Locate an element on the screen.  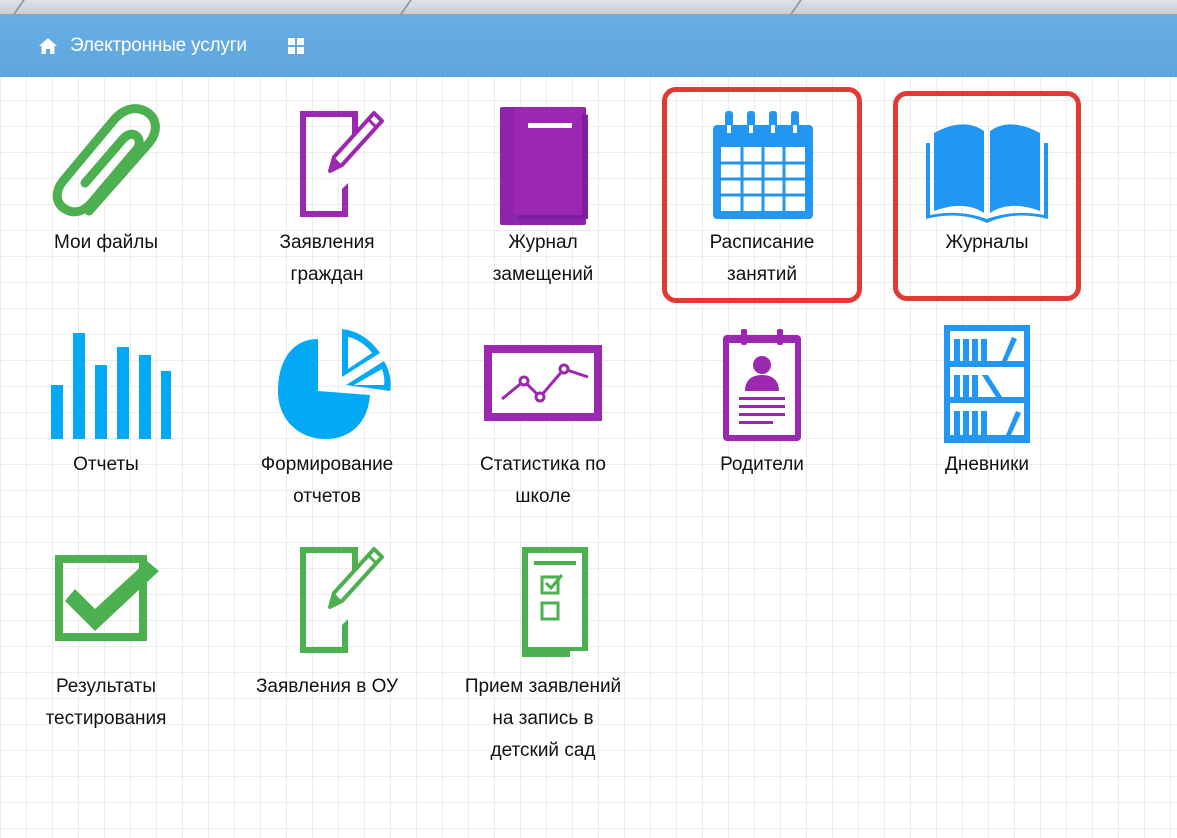
tile-parents: Родители is located at coordinates (762, 403).